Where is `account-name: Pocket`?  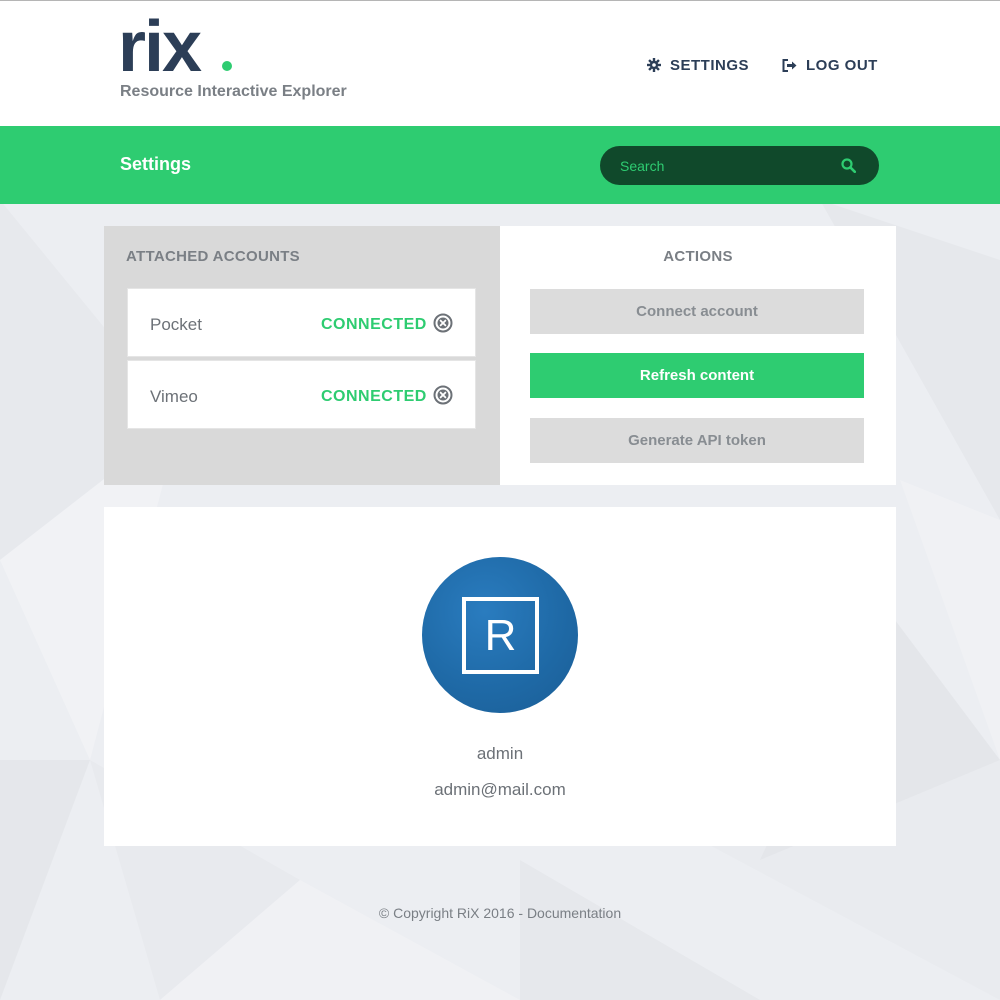 account-name: Pocket is located at coordinates (176, 324).